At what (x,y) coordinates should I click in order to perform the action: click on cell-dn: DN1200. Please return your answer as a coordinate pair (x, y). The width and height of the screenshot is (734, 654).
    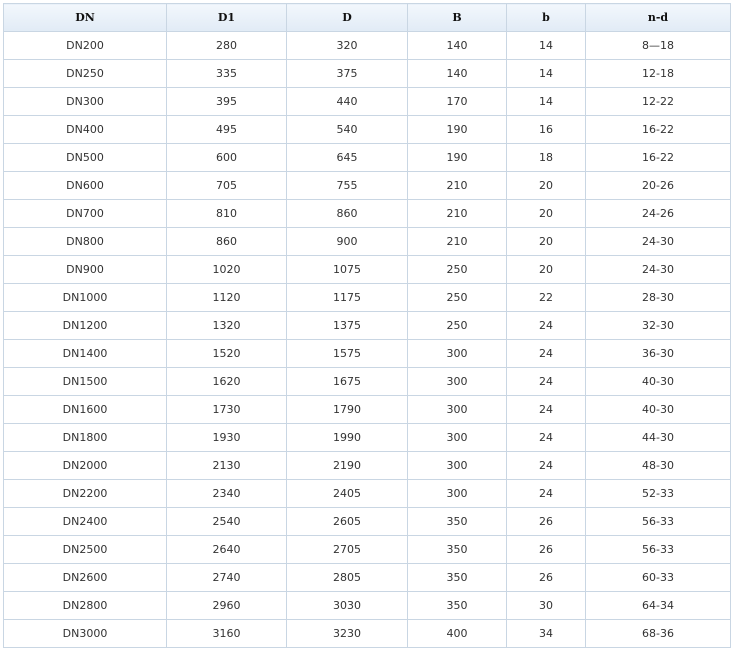
    Looking at the image, I should click on (85, 325).